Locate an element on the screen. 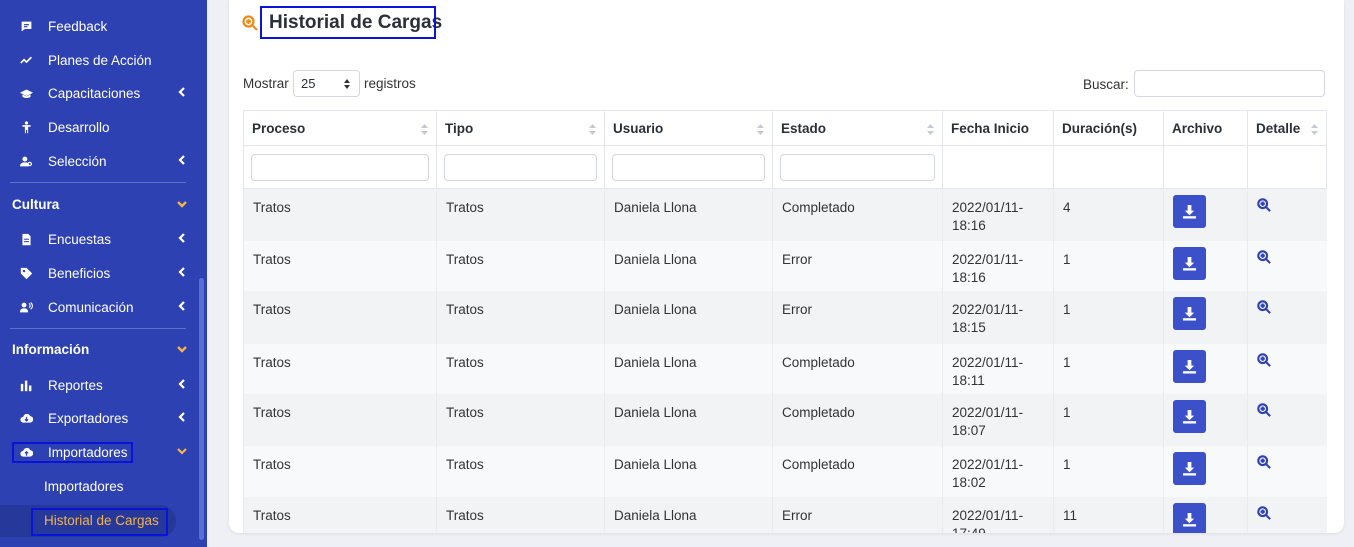 The width and height of the screenshot is (1354, 547). header-label: Archivo is located at coordinates (1197, 128).